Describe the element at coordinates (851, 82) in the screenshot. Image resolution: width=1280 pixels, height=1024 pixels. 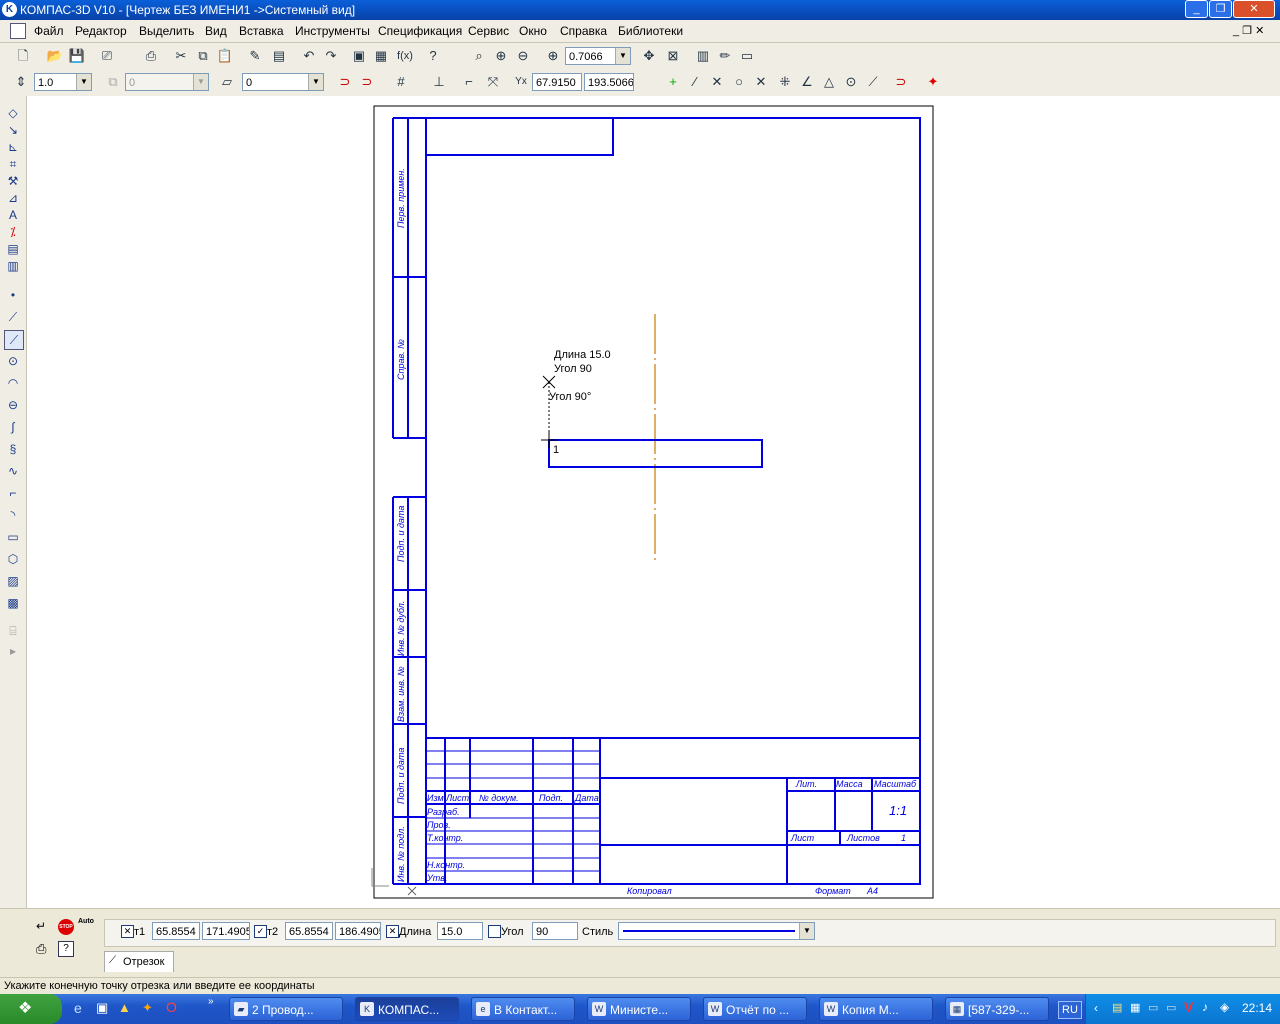
I see `snap-center-icon: ⊙` at that location.